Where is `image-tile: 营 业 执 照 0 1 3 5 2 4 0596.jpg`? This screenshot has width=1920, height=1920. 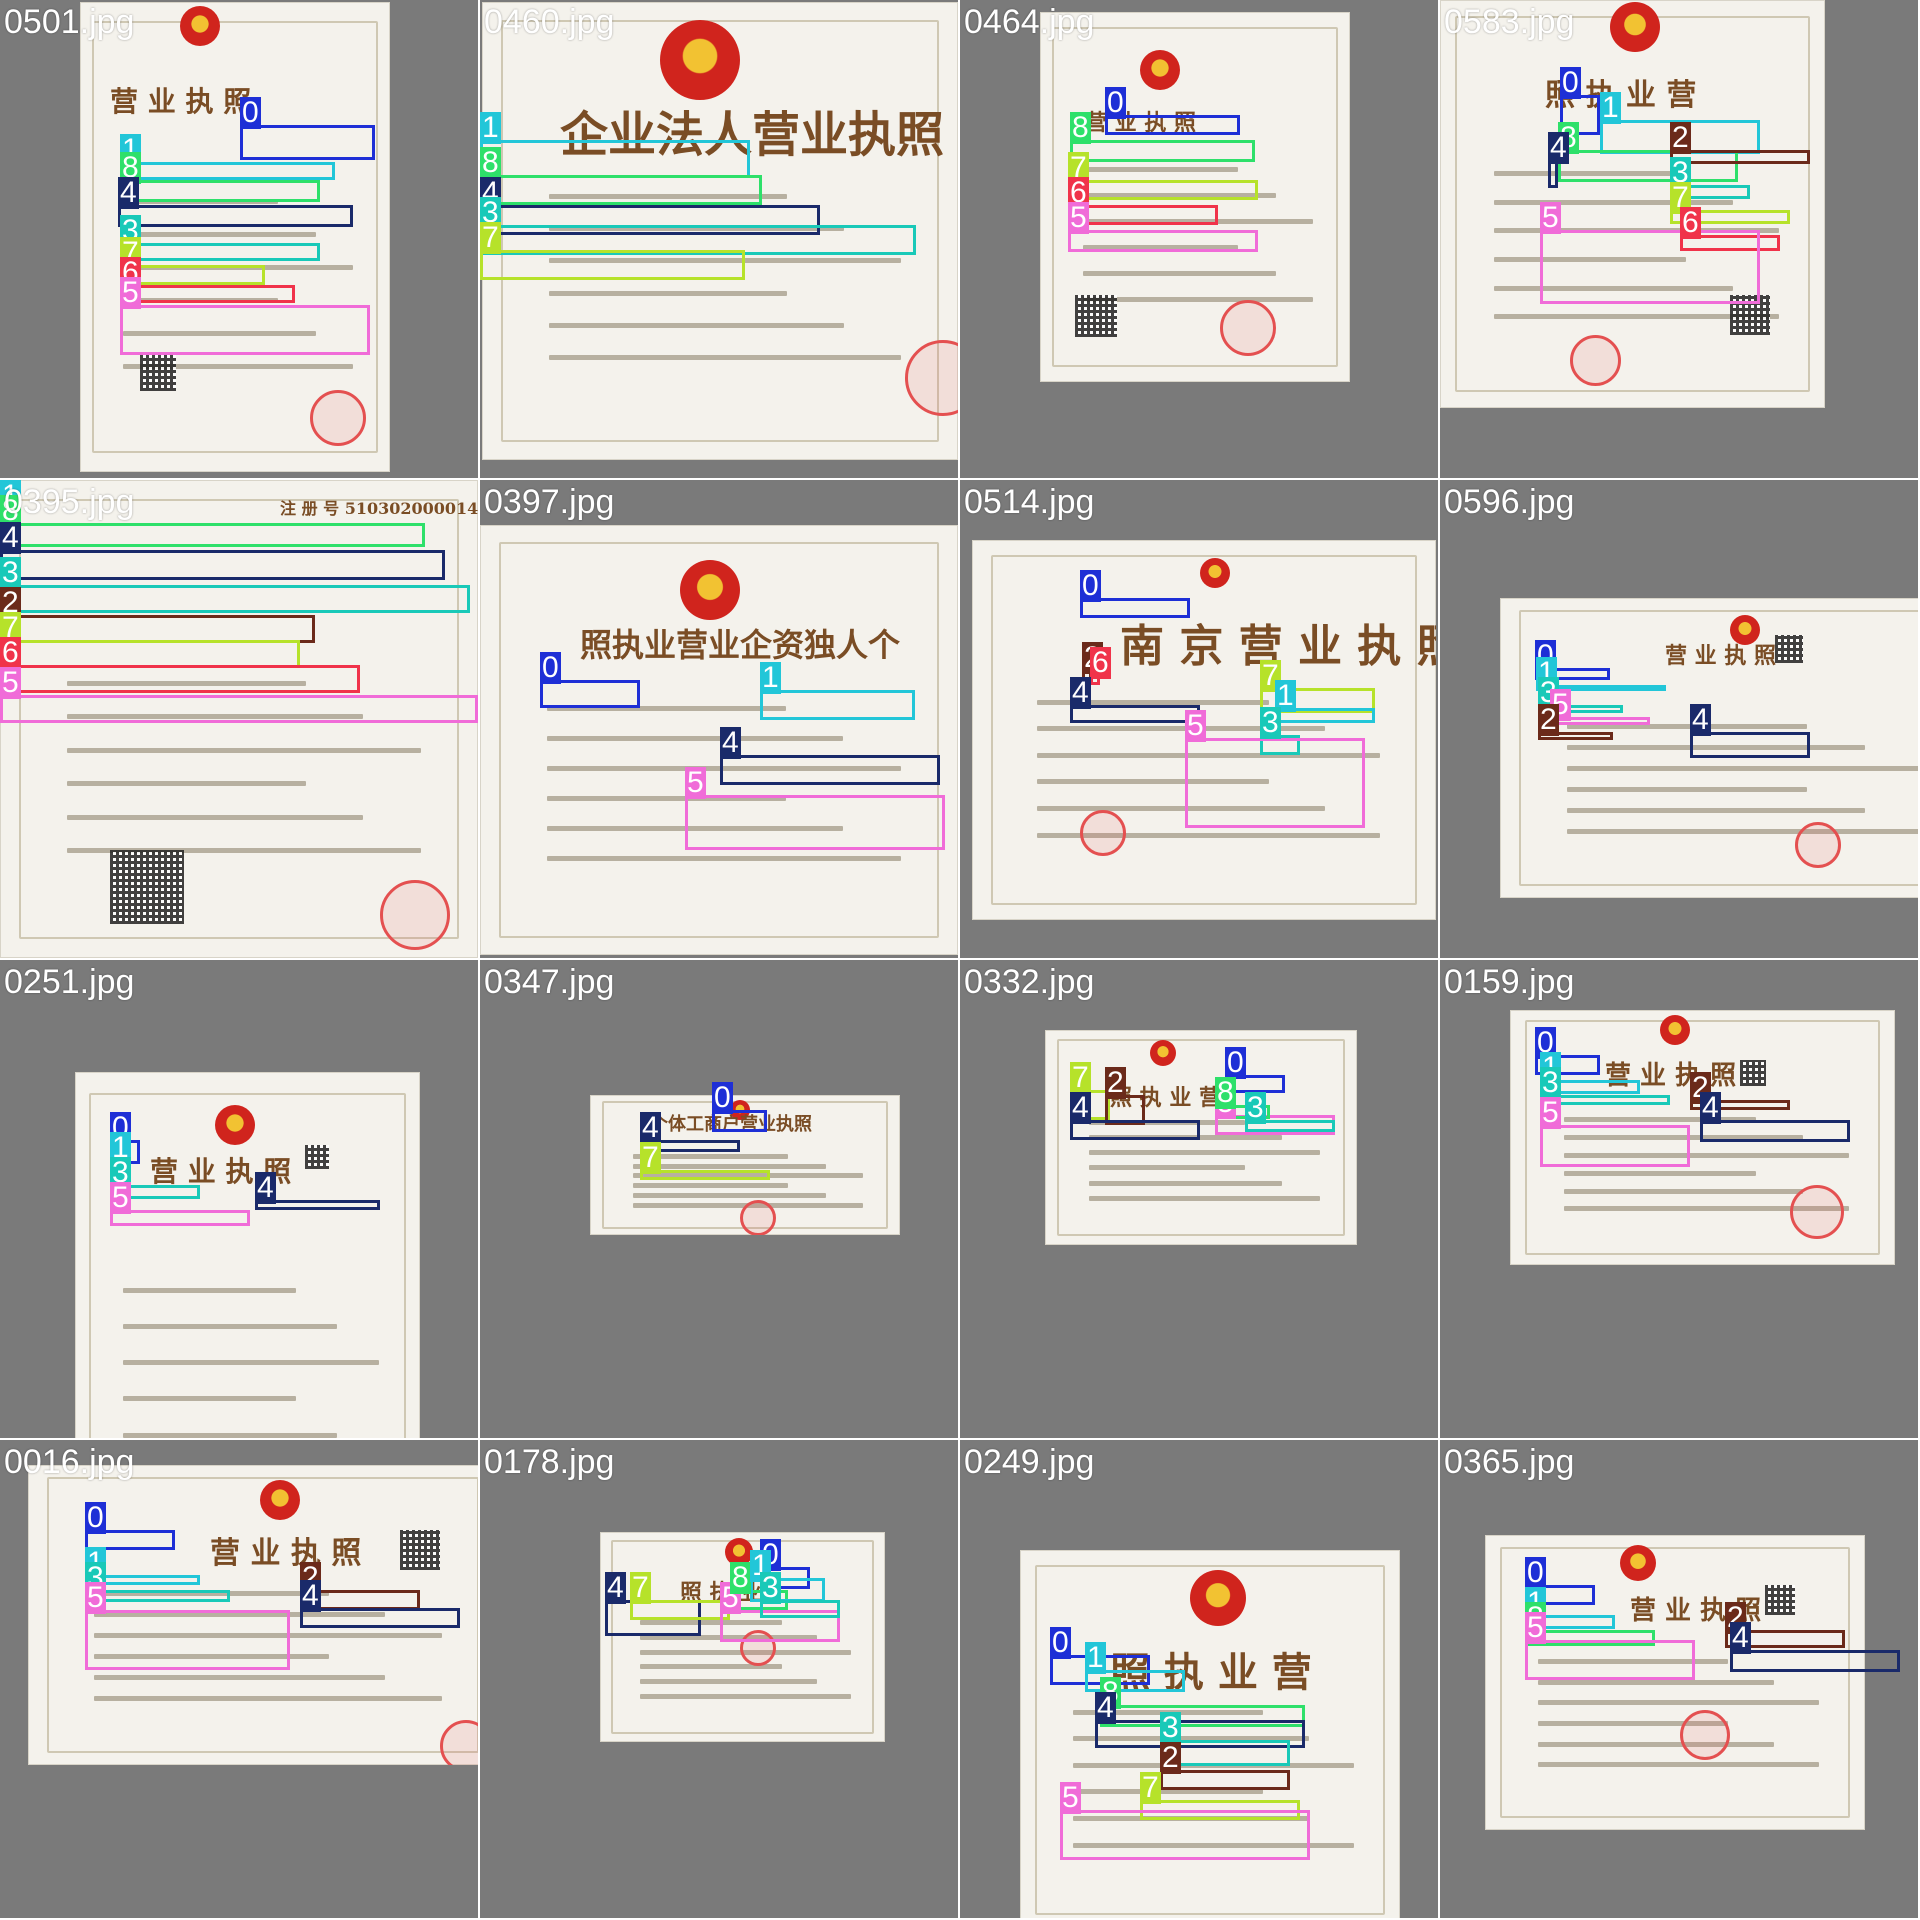 image-tile: 营 业 执 照 0 1 3 5 2 4 0596.jpg is located at coordinates (1679, 719).